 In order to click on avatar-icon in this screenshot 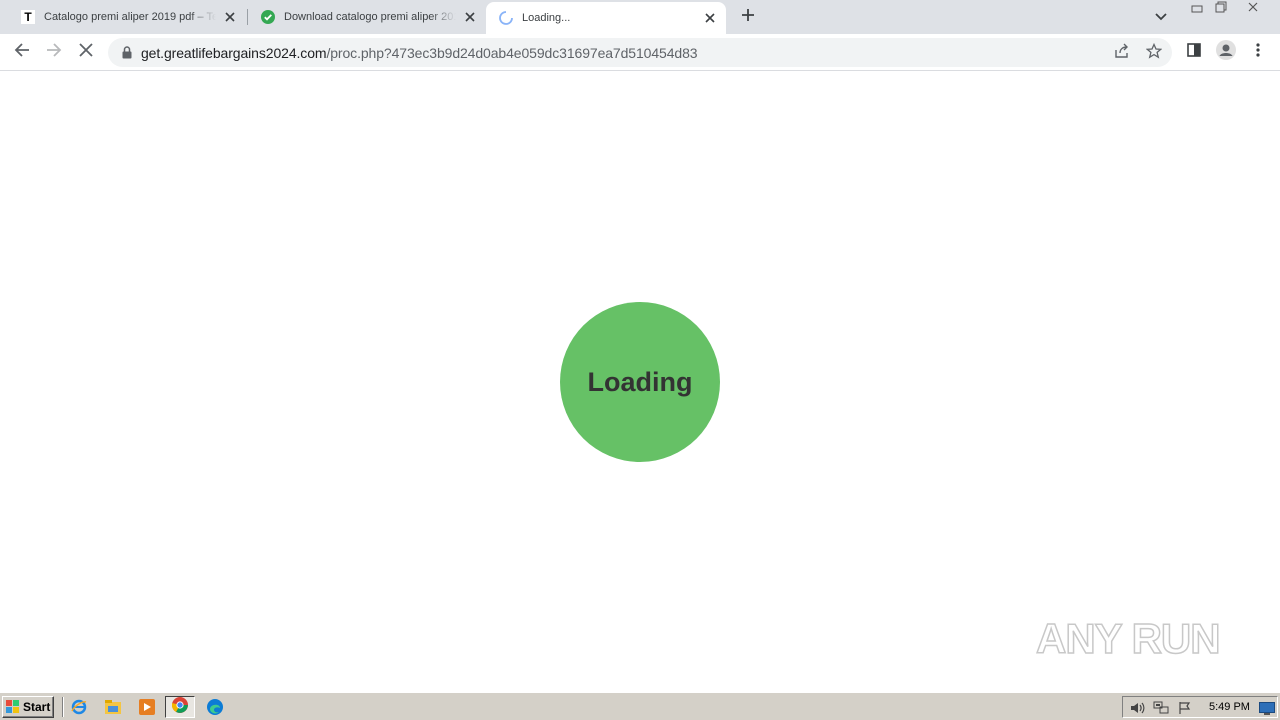, I will do `click(1226, 52)`.